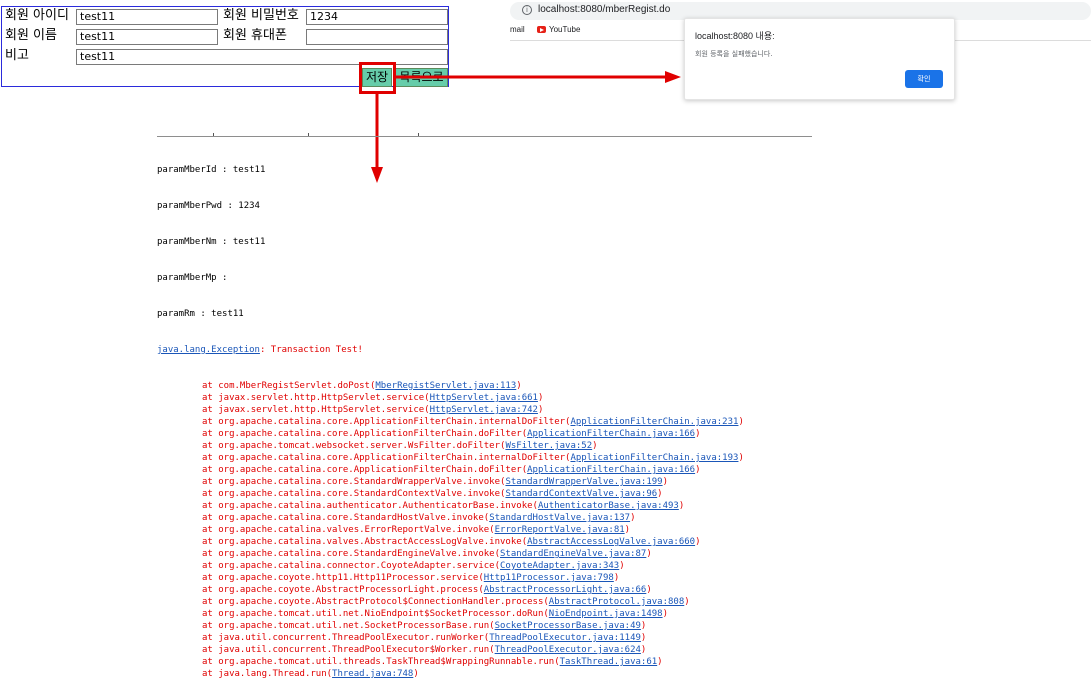  I want to click on stack-frame-source-link: StandardEngineValve.java:87, so click(573, 554).